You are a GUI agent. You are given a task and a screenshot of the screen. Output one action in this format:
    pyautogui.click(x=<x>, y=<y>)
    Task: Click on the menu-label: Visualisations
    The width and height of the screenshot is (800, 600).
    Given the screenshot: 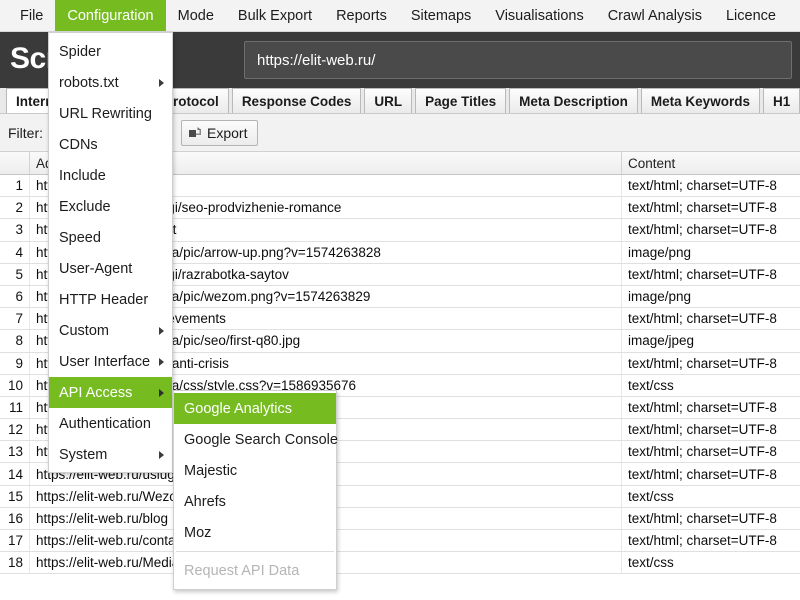 What is the action you would take?
    pyautogui.click(x=539, y=15)
    